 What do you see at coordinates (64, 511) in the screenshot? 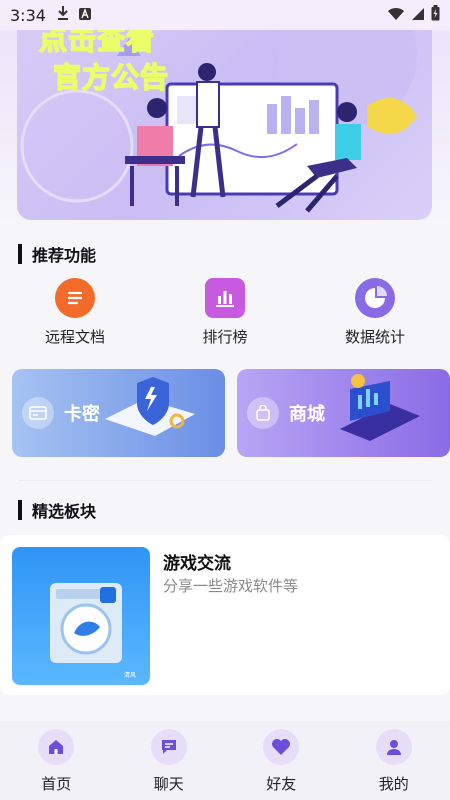
I see `section-title: 精选板块` at bounding box center [64, 511].